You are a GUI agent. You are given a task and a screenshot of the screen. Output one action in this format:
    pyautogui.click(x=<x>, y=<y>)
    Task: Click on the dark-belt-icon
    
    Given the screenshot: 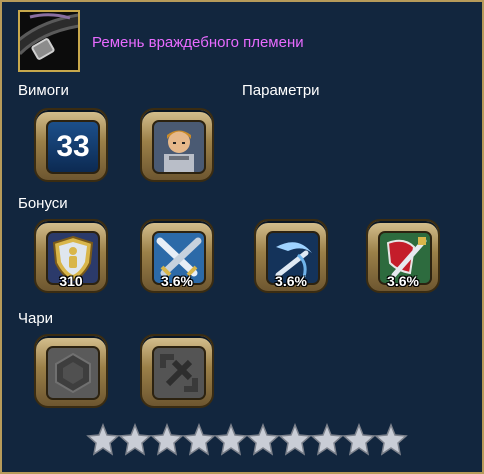 What is the action you would take?
    pyautogui.click(x=49, y=41)
    